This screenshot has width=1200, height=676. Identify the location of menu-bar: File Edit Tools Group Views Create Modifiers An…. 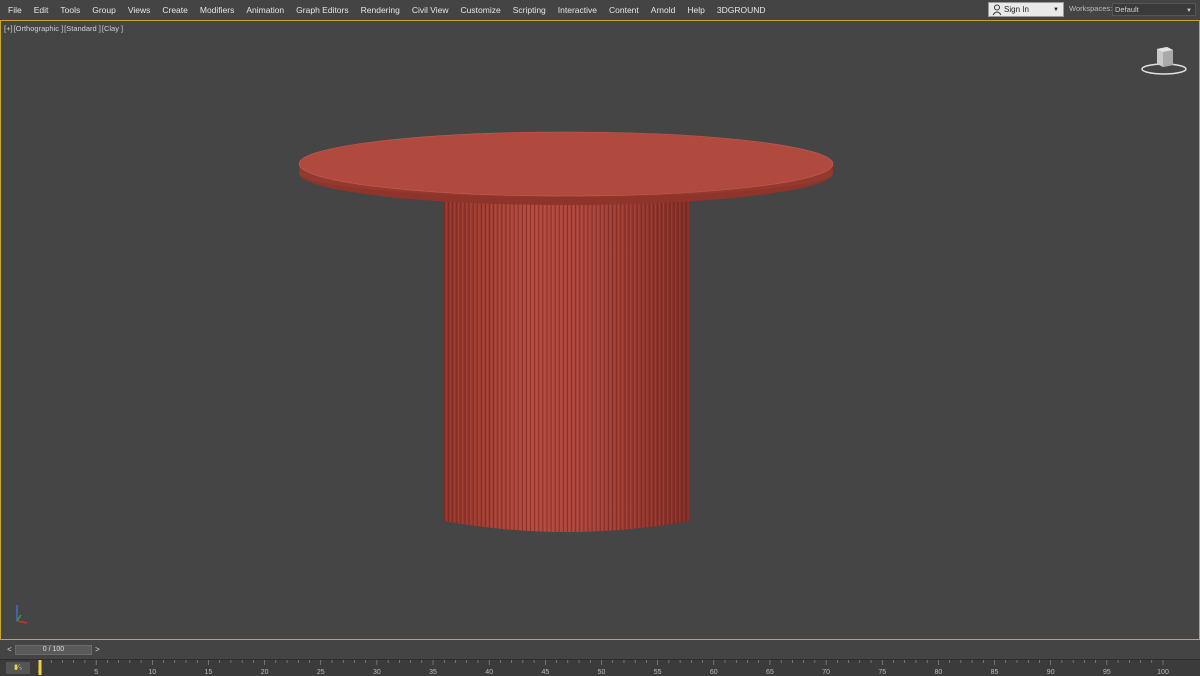
(600, 10).